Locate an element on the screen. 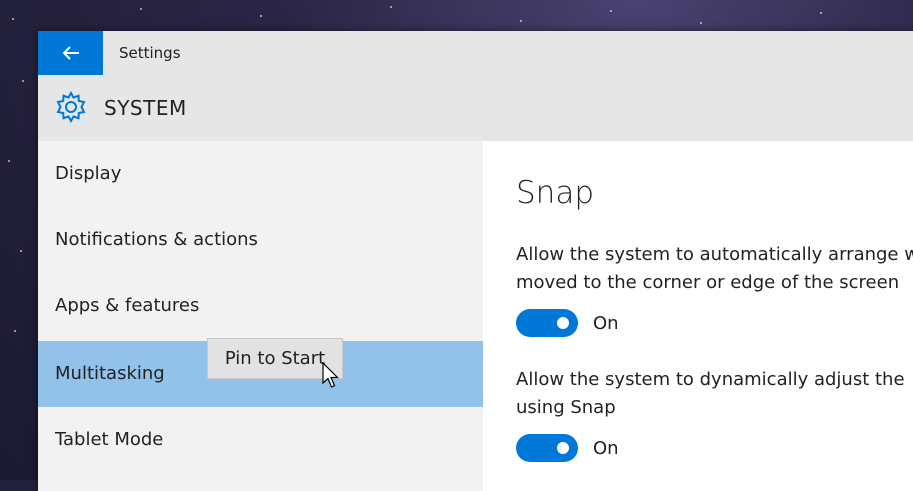 The width and height of the screenshot is (913, 491). sidebar-item-notifications-actions: Notifications & actions is located at coordinates (260, 240).